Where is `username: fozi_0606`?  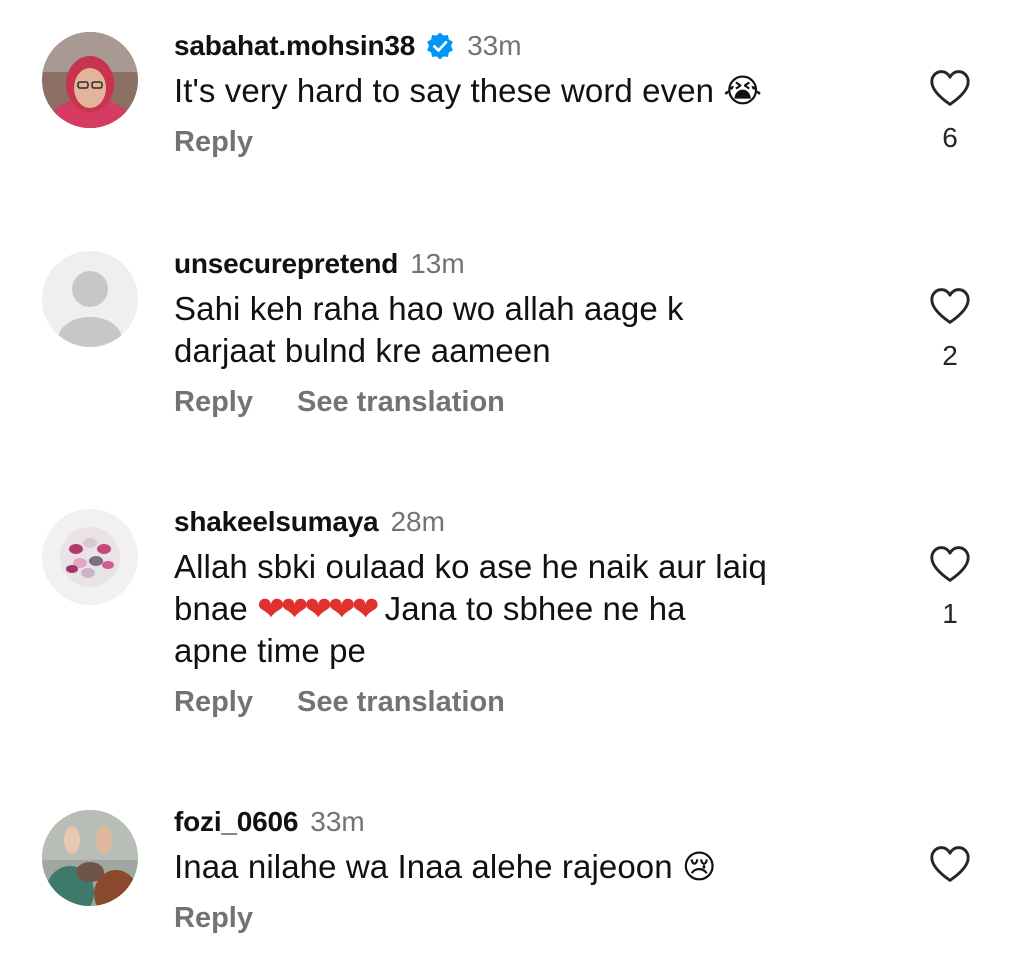 username: fozi_0606 is located at coordinates (236, 822).